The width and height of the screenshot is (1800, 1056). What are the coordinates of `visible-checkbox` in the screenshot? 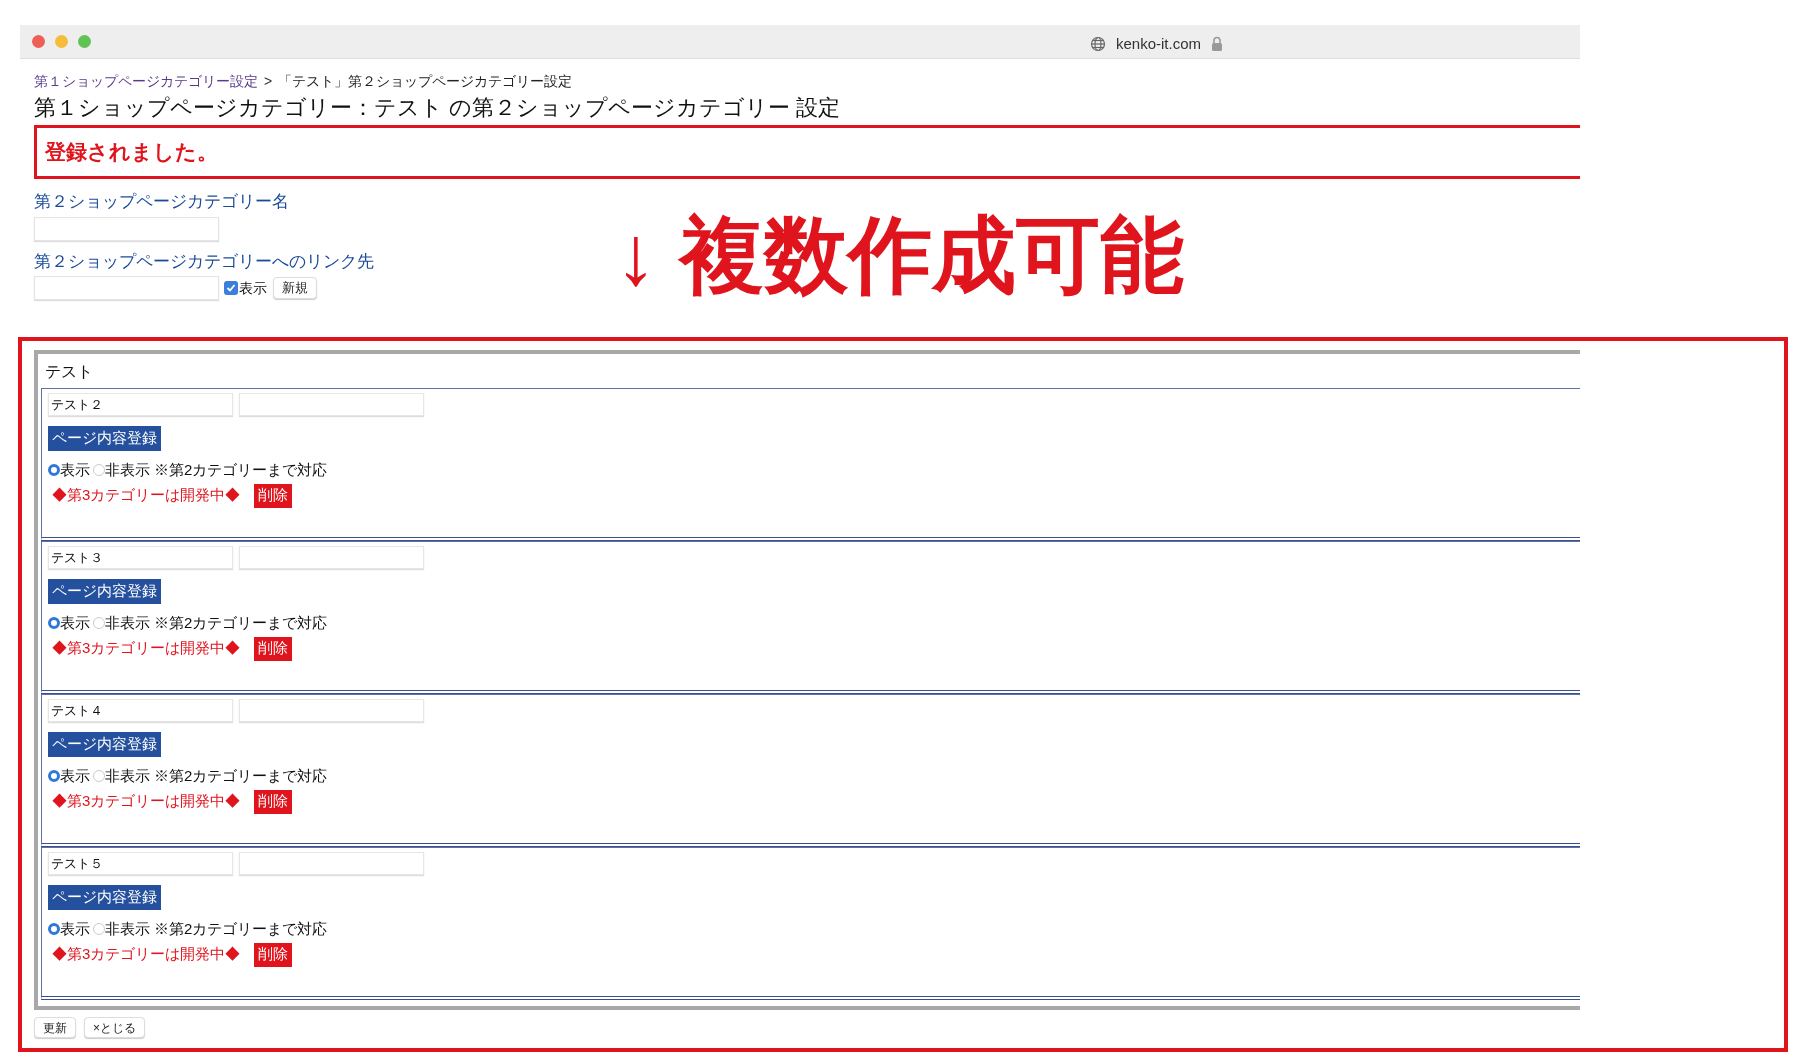 It's located at (231, 288).